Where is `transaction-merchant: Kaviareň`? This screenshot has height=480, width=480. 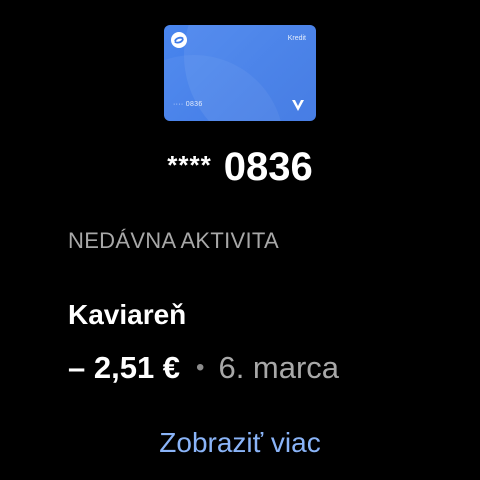 transaction-merchant: Kaviareň is located at coordinates (127, 315).